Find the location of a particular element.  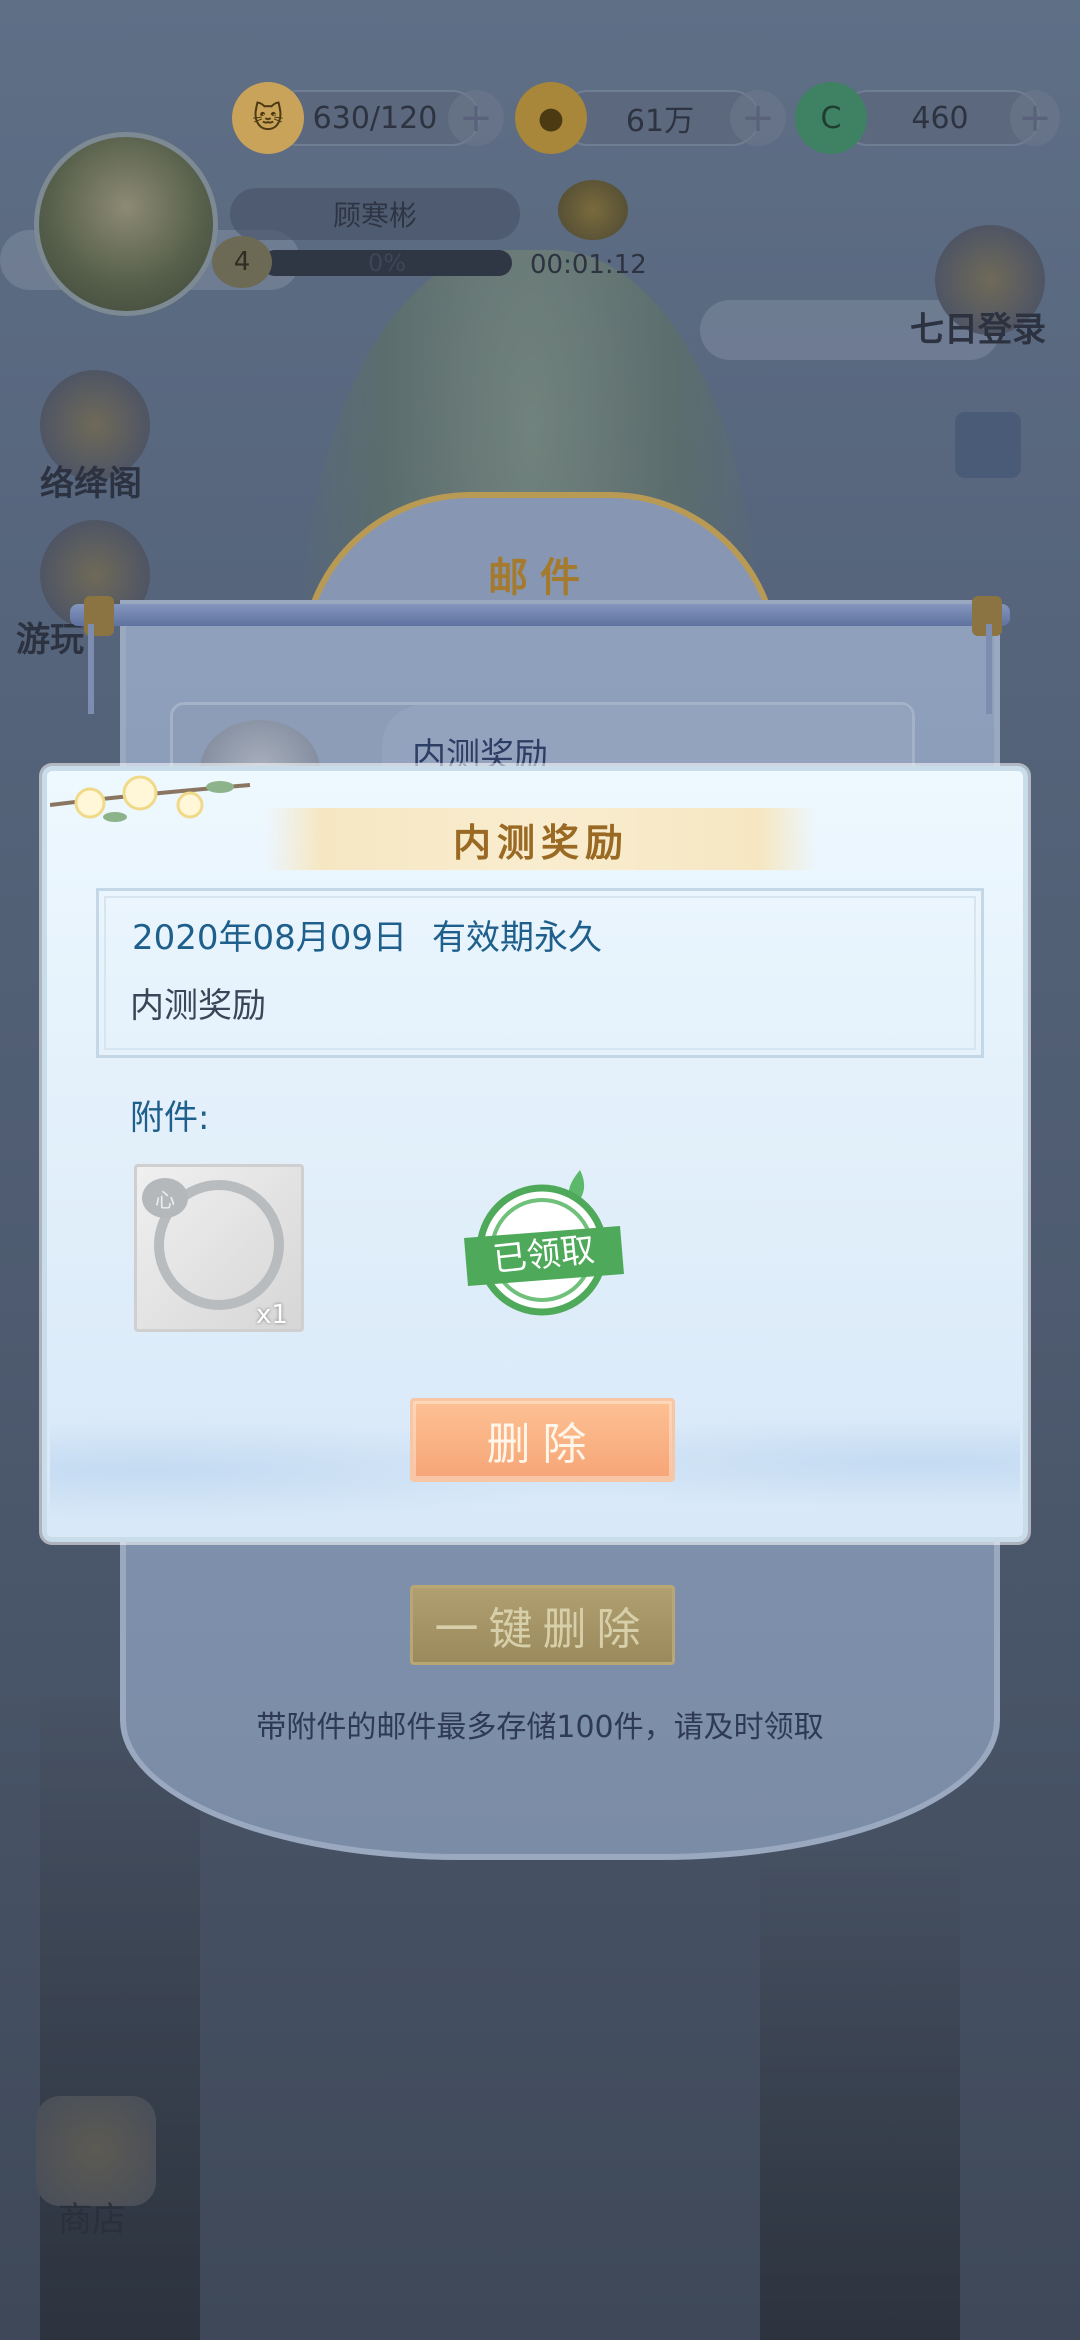

dialog-title: 内测奖励 is located at coordinates (541, 839).